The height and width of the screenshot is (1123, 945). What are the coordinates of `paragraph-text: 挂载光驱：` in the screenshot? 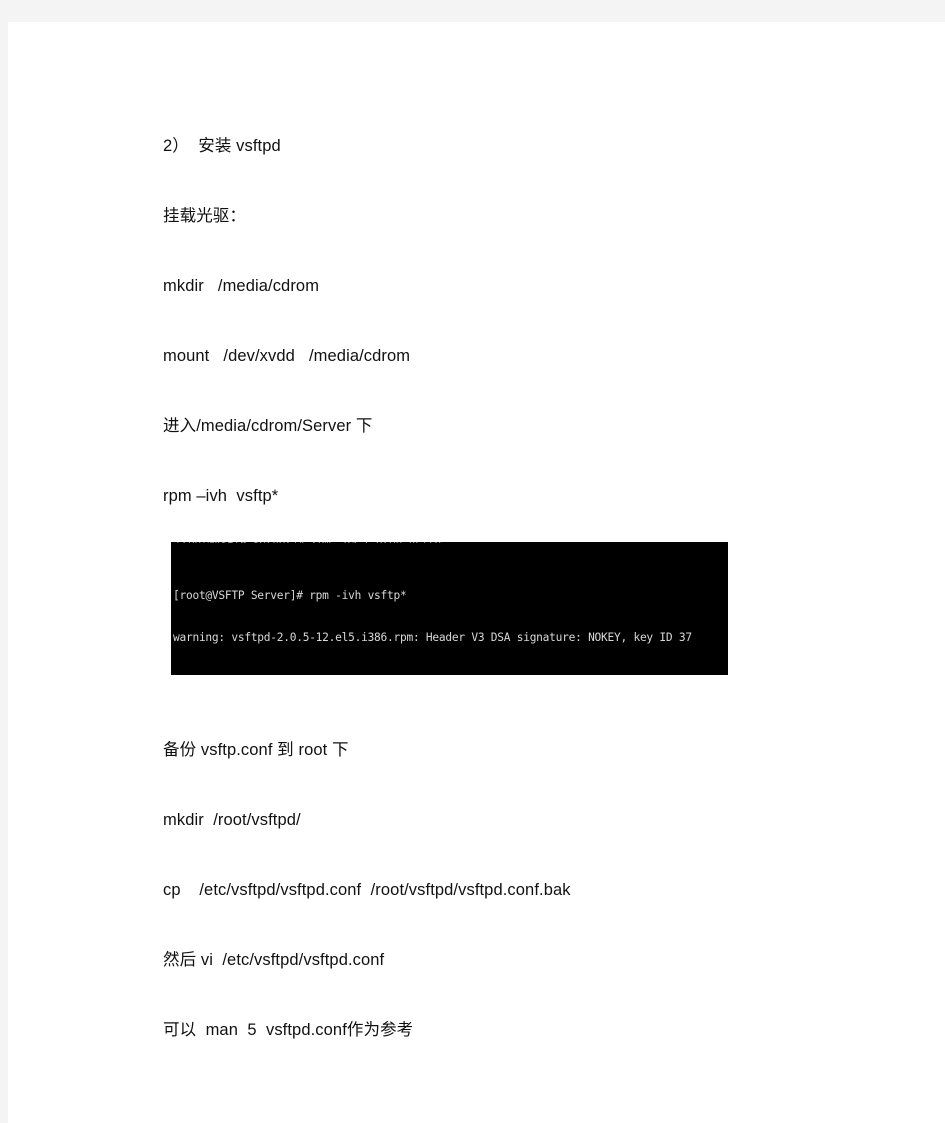 It's located at (204, 216).